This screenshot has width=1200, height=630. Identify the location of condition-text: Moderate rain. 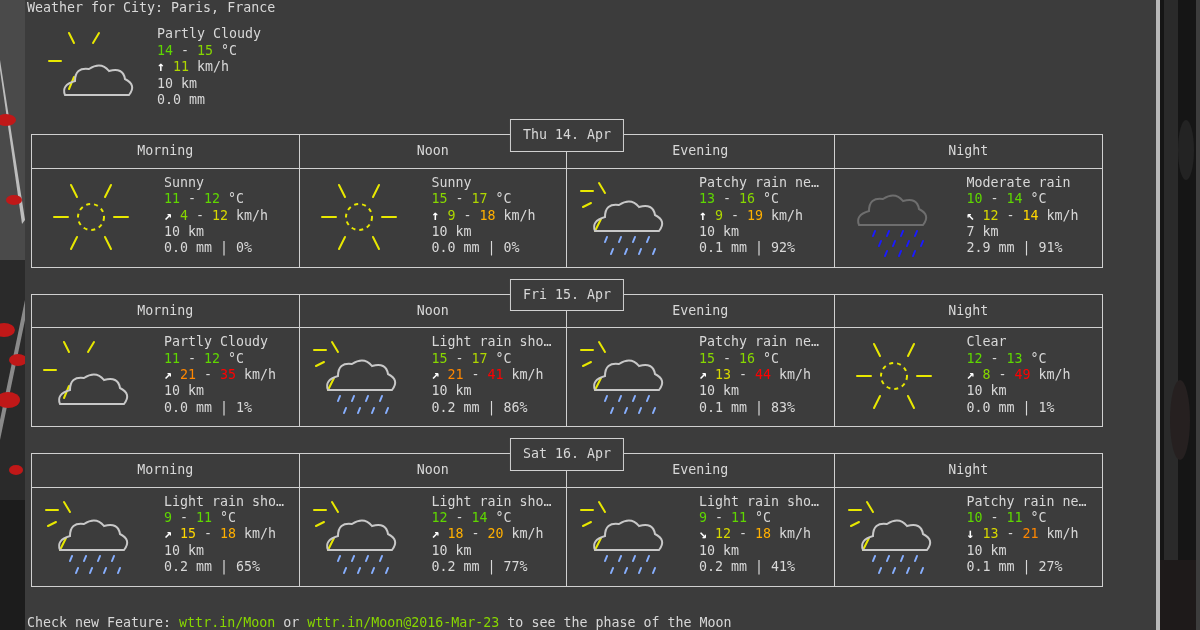
(1019, 183).